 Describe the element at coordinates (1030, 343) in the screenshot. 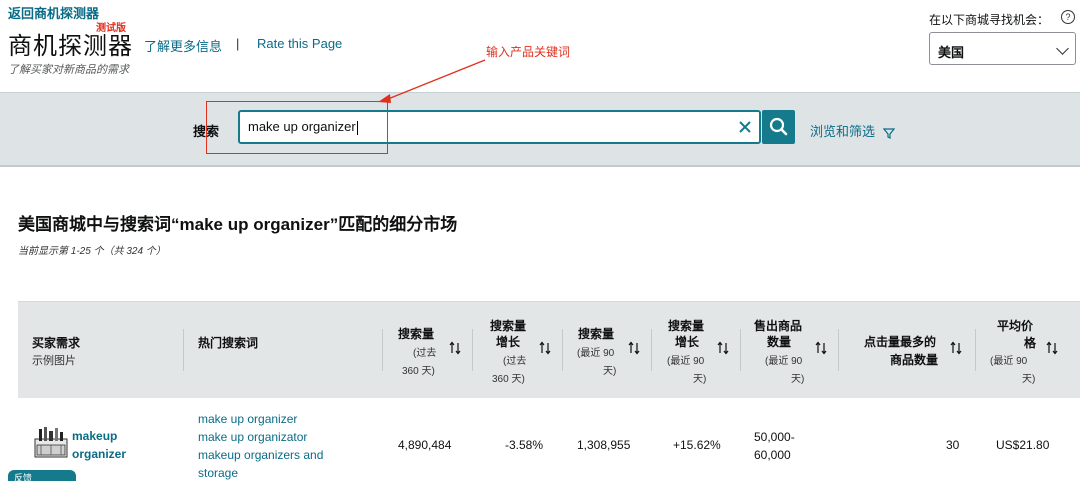

I see `column-header-subtitle: 格` at that location.